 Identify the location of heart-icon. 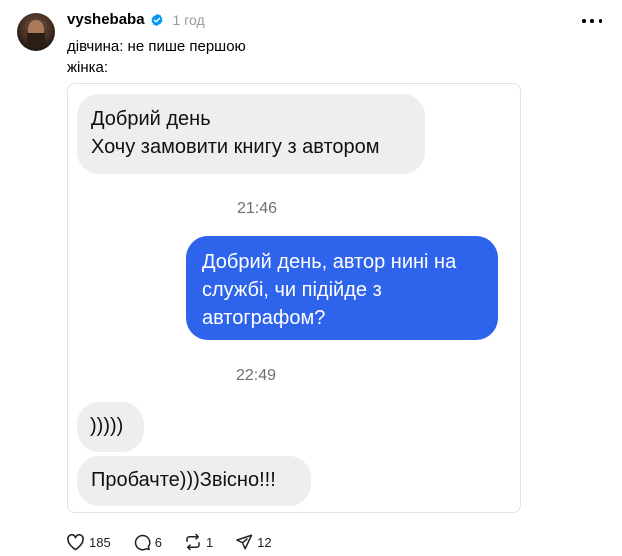
(75, 542).